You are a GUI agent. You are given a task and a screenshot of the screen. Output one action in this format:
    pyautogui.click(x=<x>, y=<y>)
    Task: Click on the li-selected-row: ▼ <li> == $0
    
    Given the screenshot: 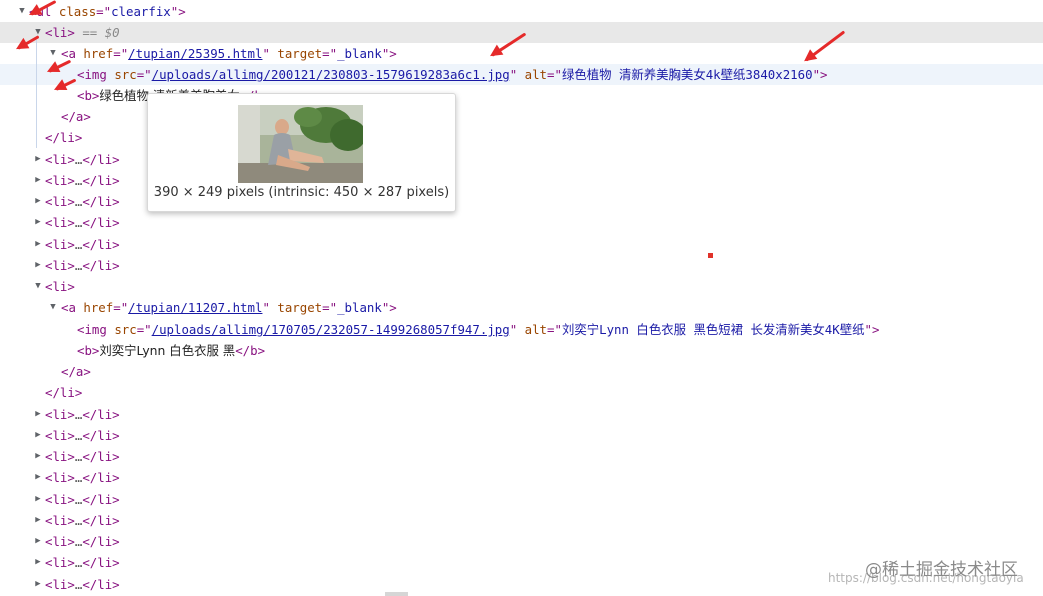 What is the action you would take?
    pyautogui.click(x=521, y=32)
    